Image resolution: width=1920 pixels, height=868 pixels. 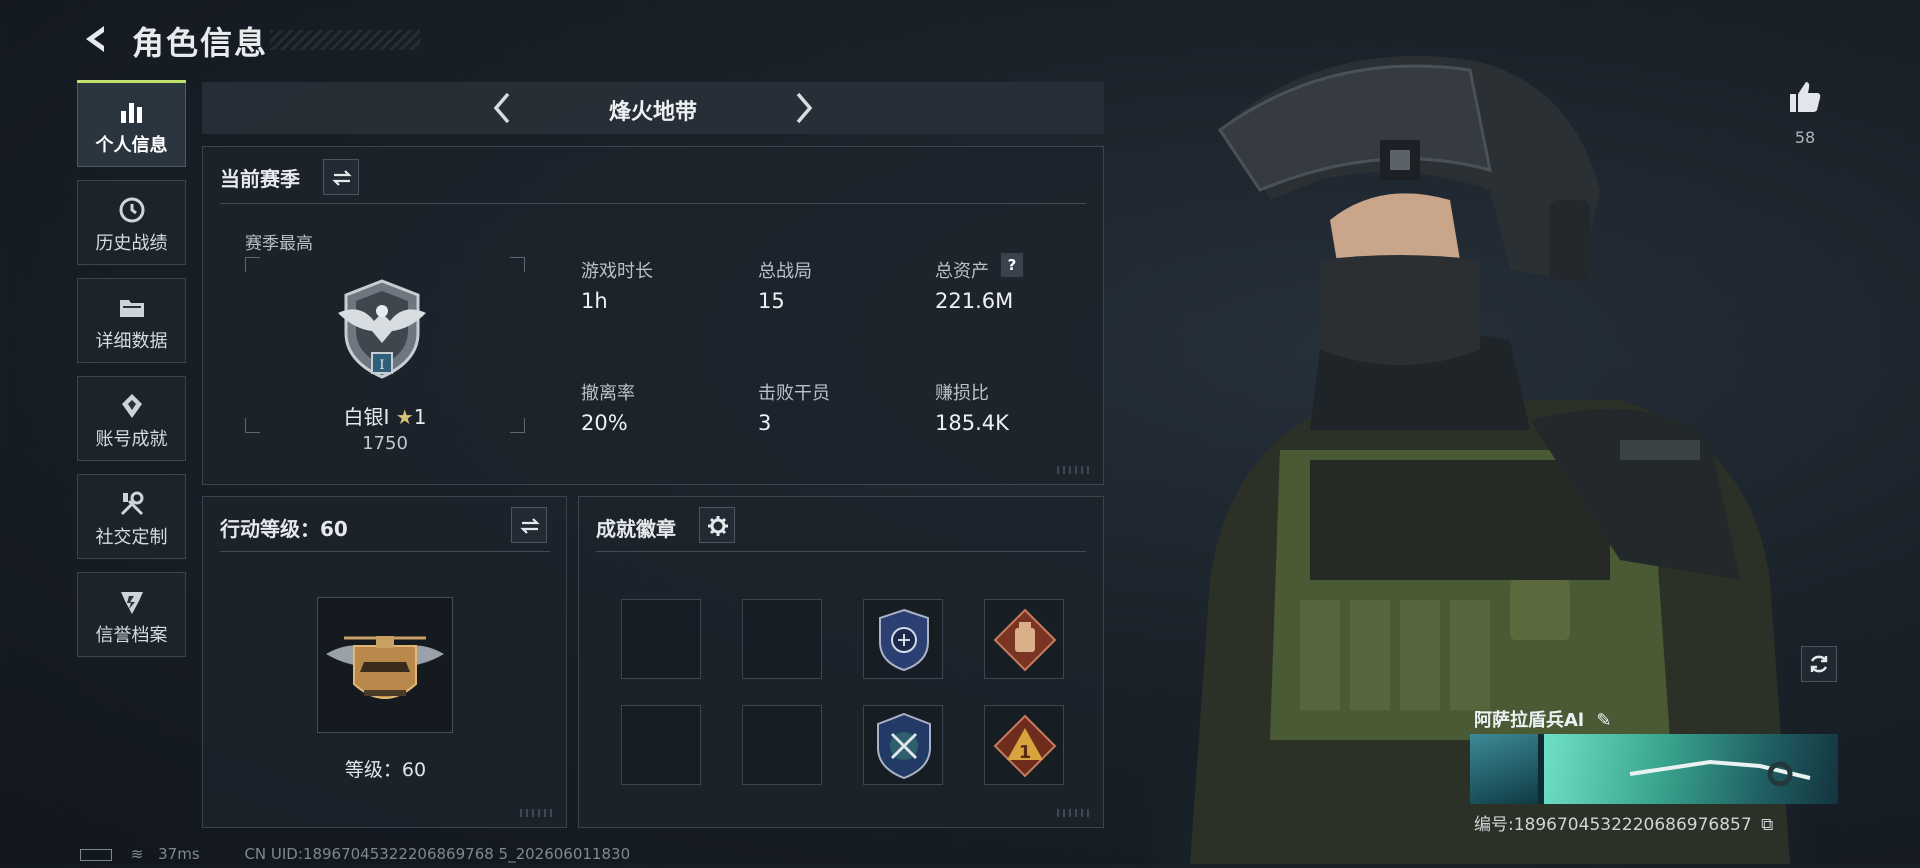 I want to click on nav-item-reputation: 信誉档案, so click(x=131, y=614).